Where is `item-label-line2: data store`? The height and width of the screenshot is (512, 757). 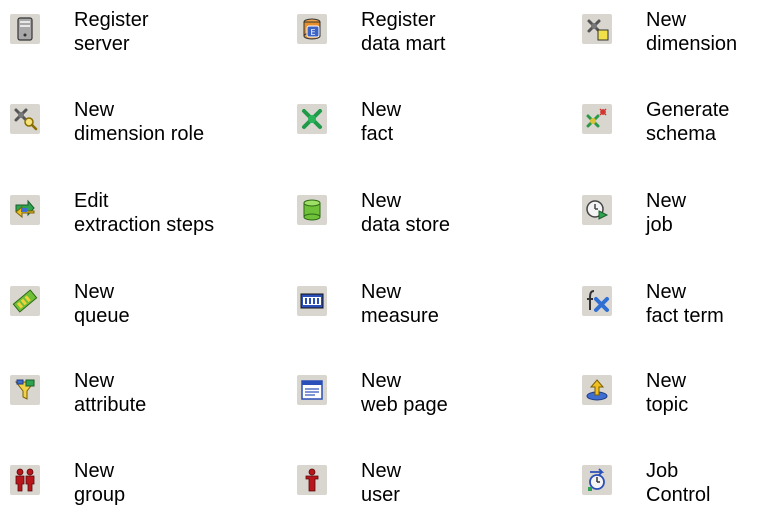
item-label-line2: data store is located at coordinates (405, 225).